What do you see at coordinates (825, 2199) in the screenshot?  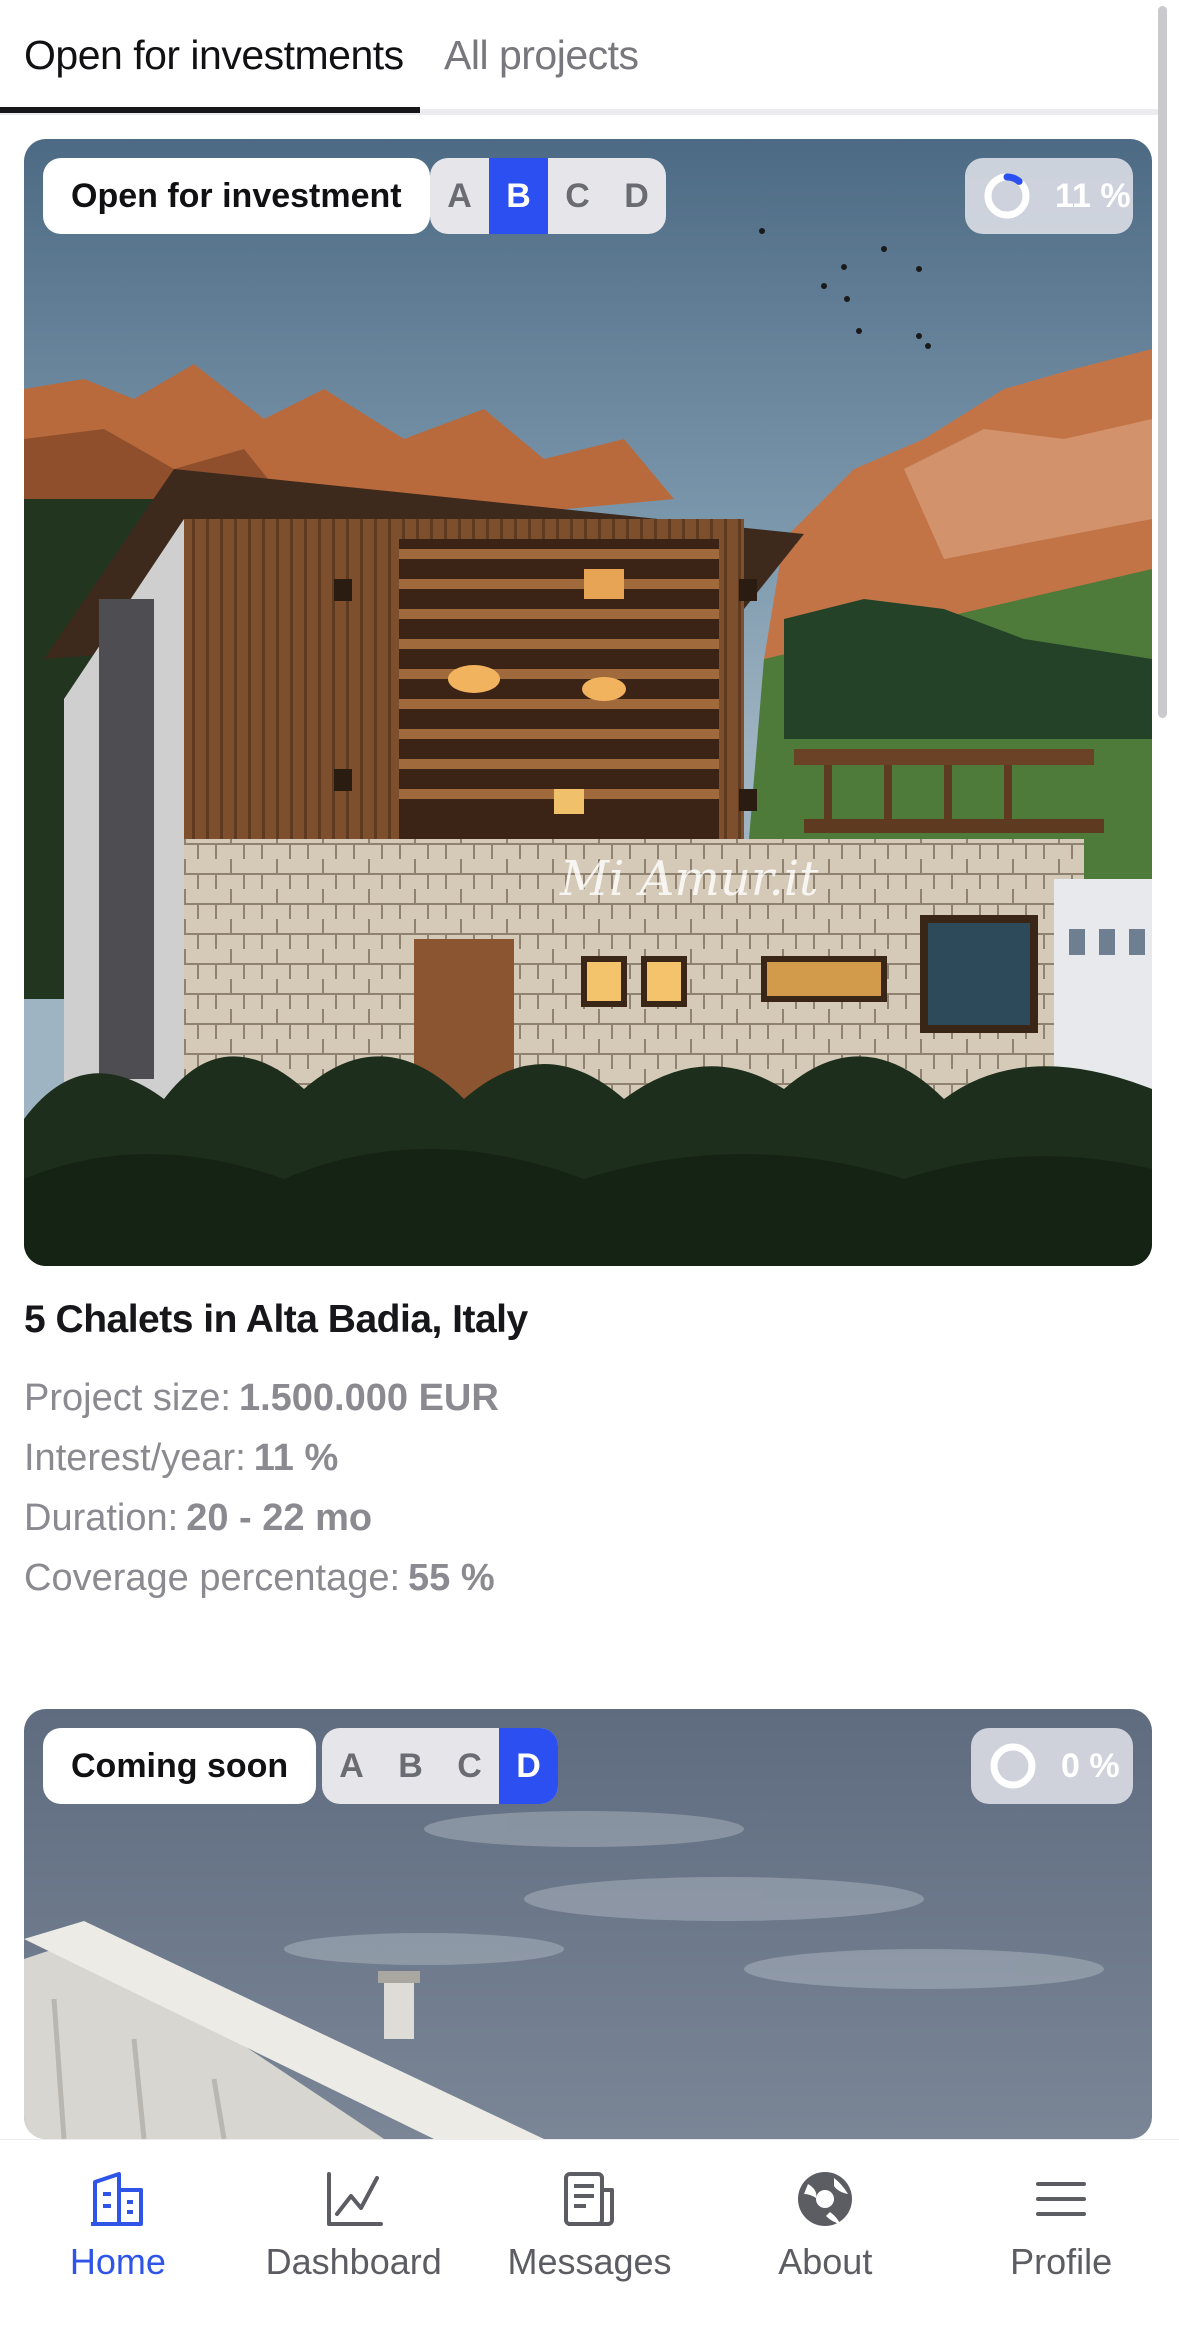 I see `about-globe-icon` at bounding box center [825, 2199].